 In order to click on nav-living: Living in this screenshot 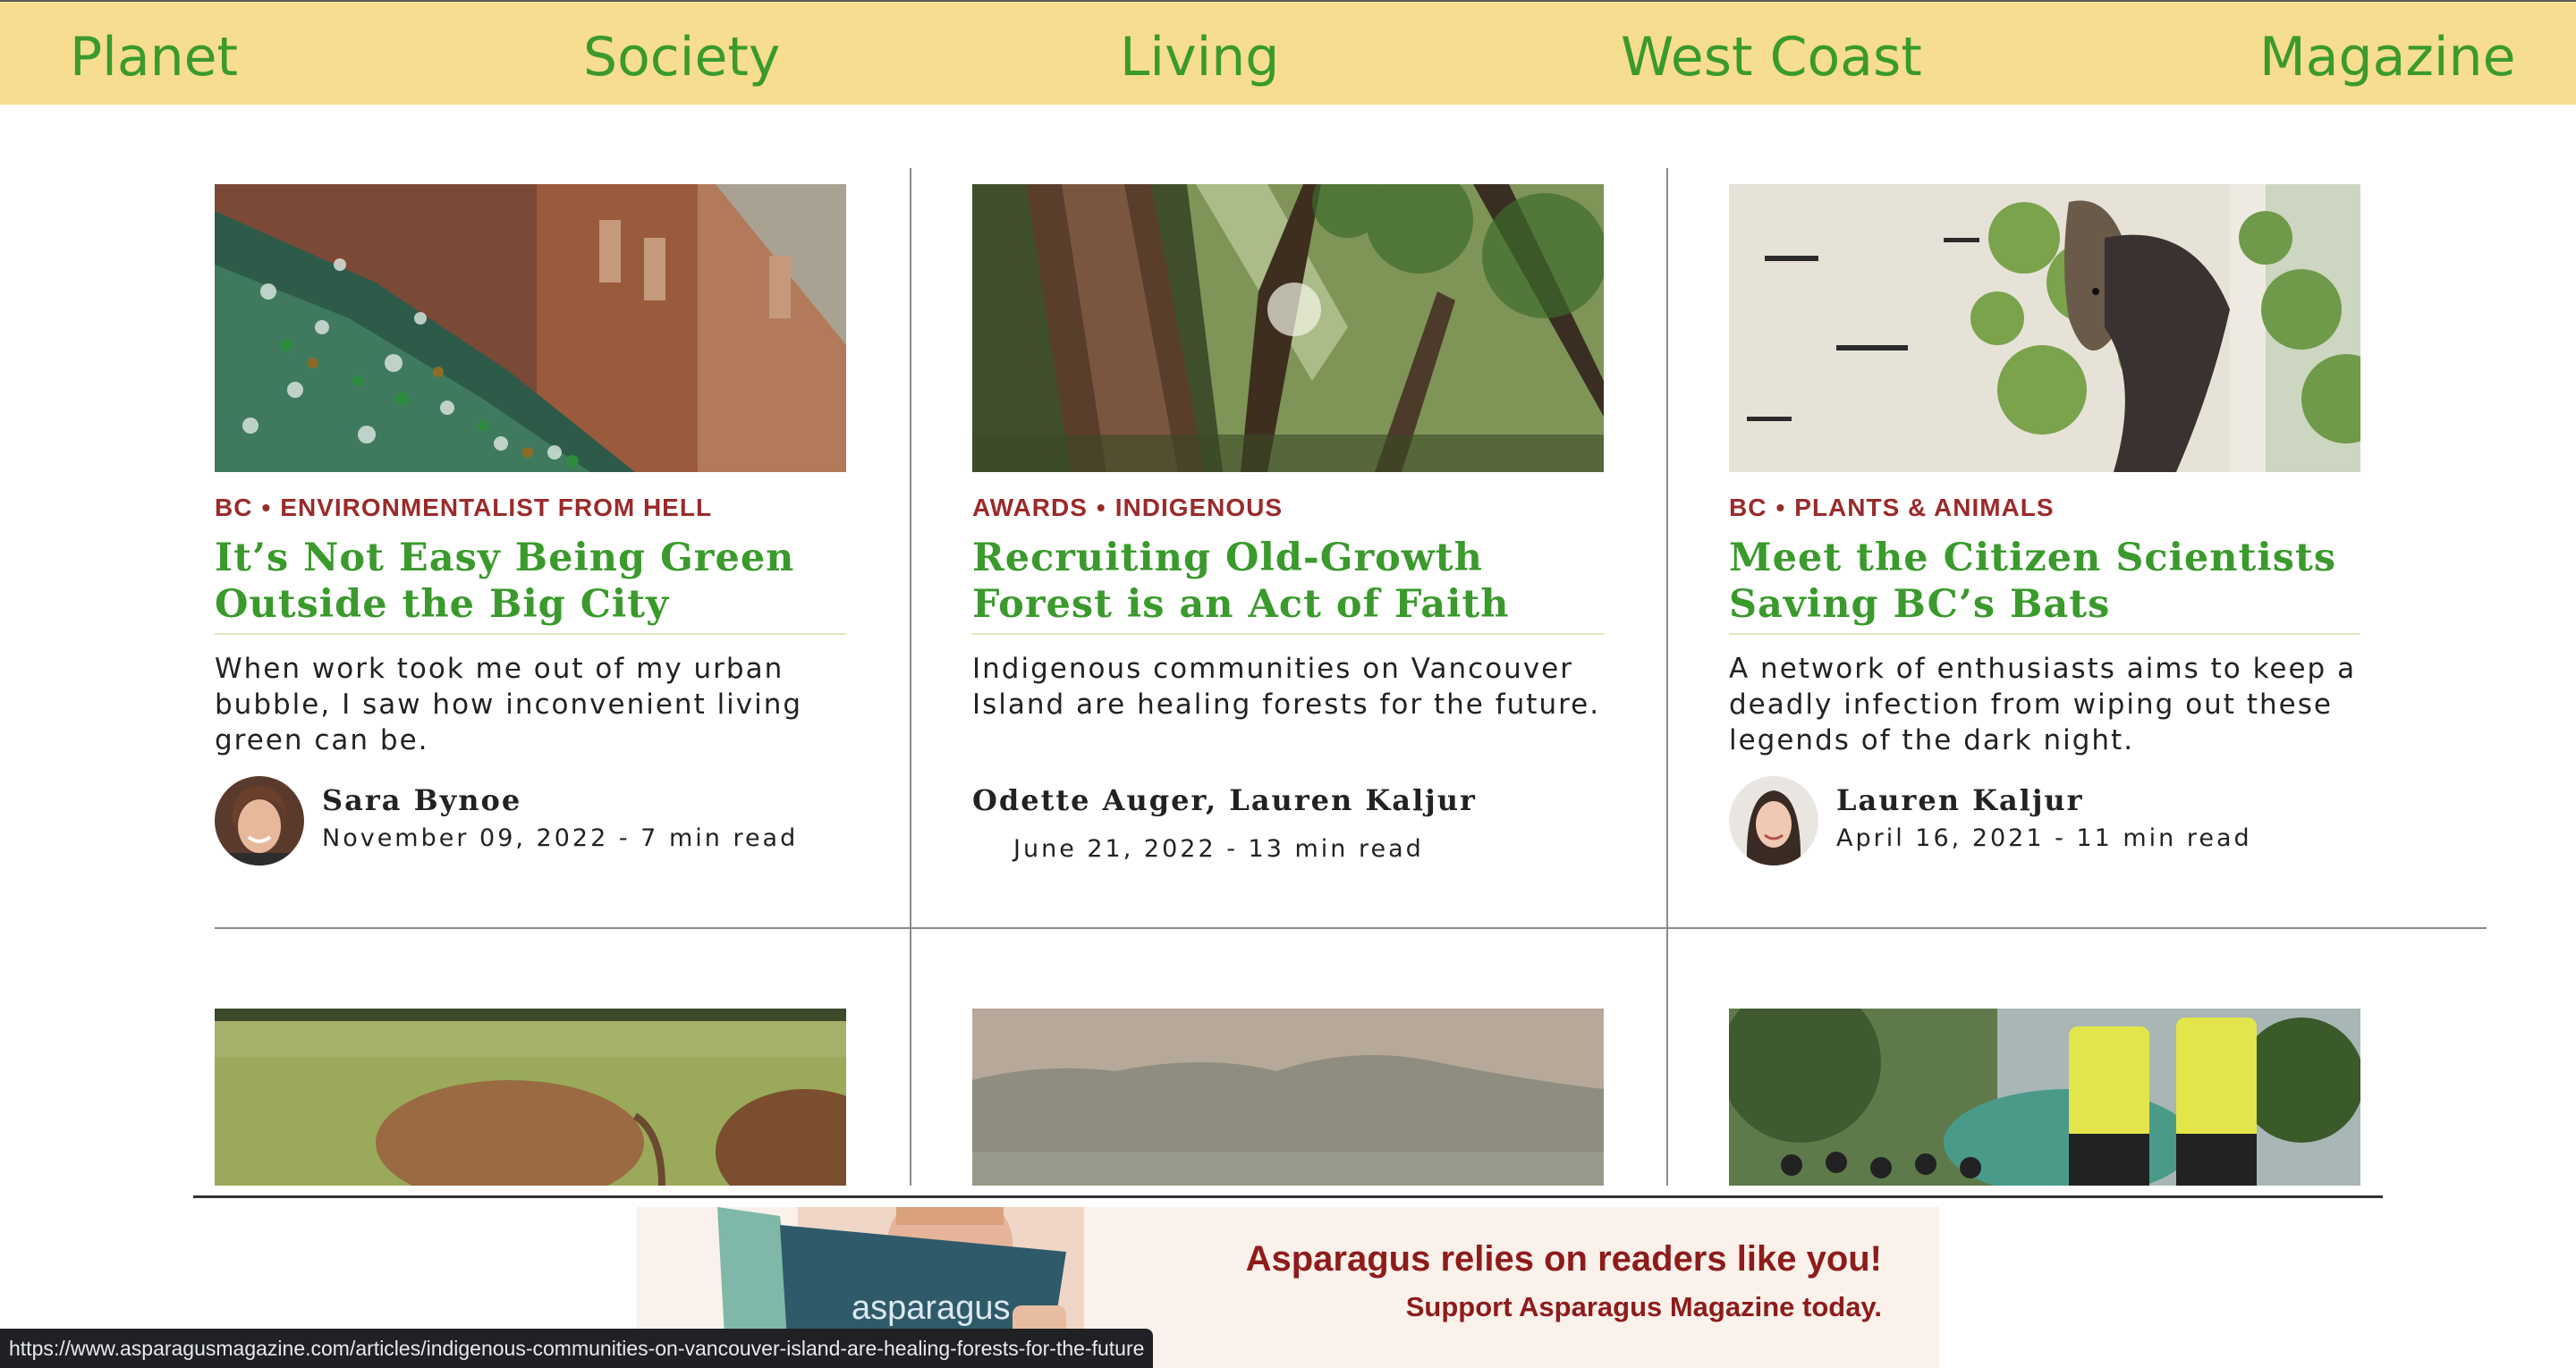, I will do `click(1199, 57)`.